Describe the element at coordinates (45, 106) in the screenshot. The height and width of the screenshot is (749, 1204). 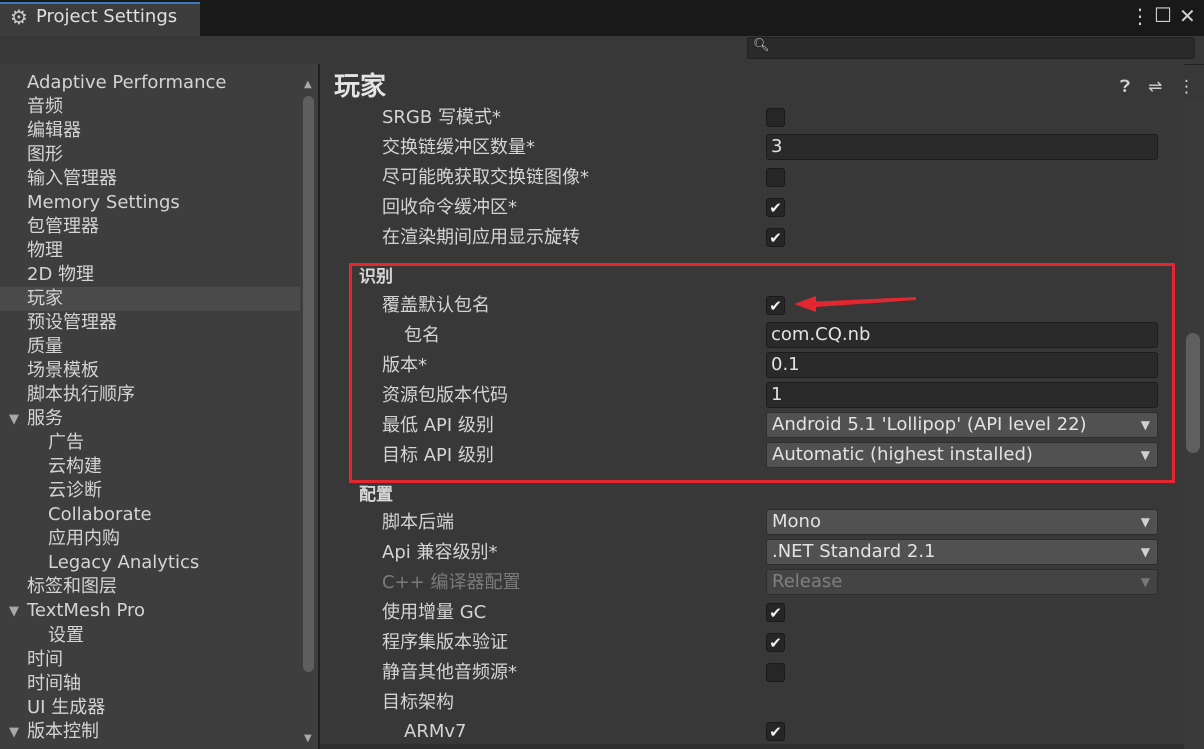
I see `sidebar-item-label: 音频` at that location.